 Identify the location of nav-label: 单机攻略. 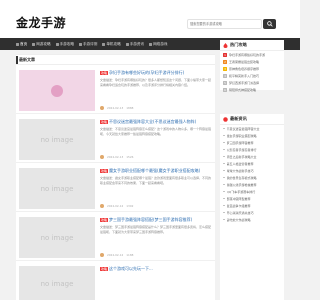
(113, 43).